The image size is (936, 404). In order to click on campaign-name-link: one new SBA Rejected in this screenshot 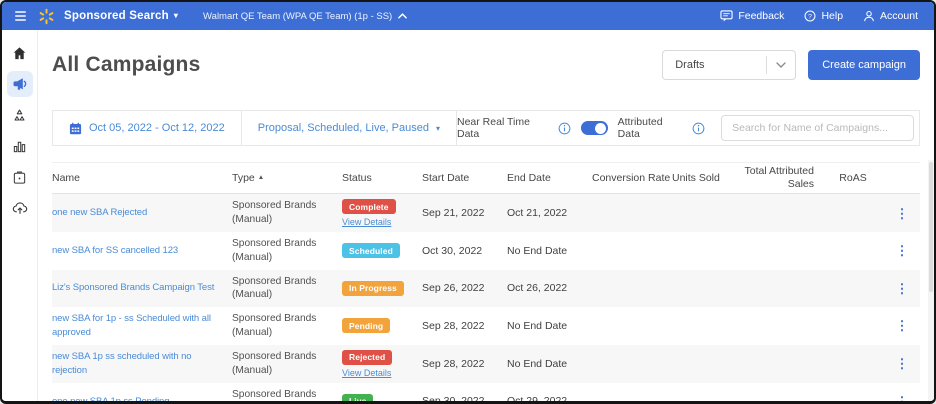, I will do `click(99, 212)`.